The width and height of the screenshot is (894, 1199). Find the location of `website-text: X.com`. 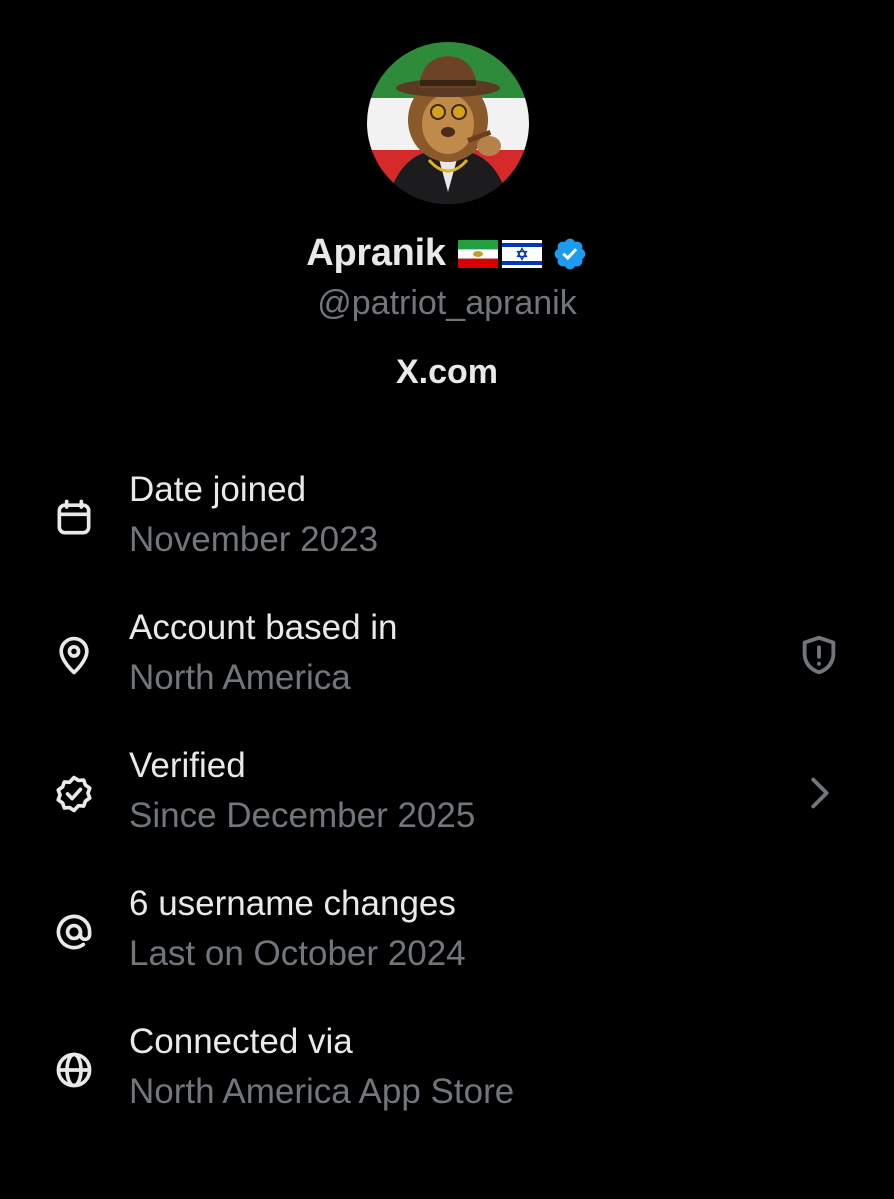

website-text: X.com is located at coordinates (447, 372).